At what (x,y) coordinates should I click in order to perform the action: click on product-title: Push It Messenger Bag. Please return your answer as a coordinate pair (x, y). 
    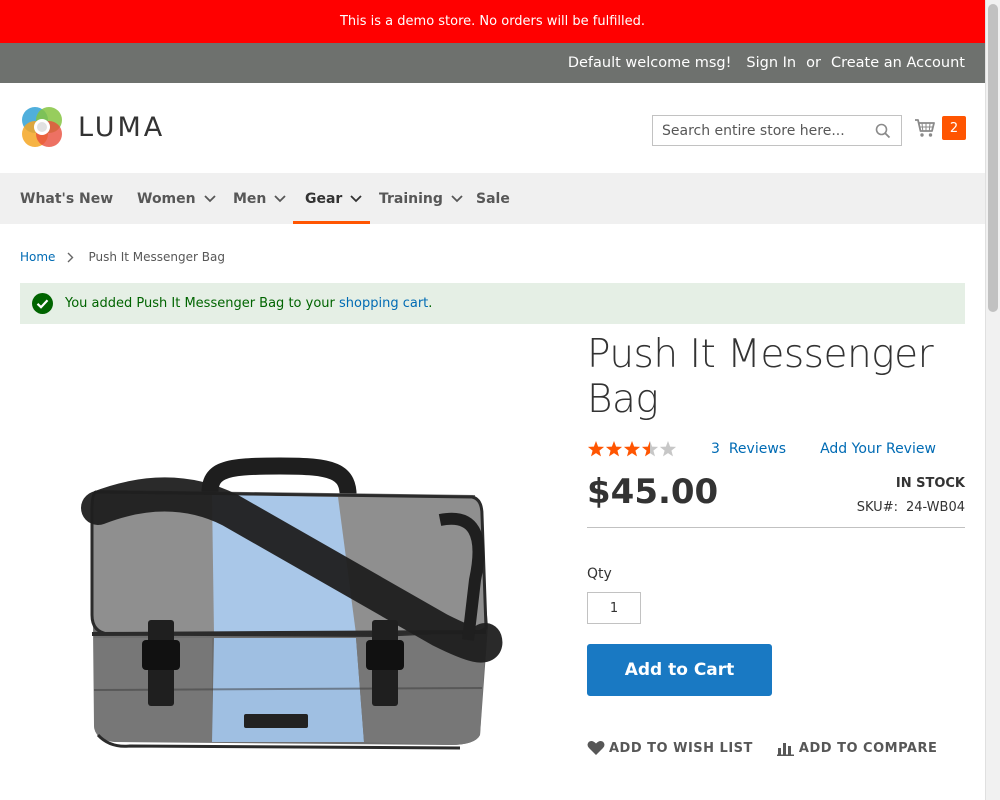
    Looking at the image, I should click on (776, 377).